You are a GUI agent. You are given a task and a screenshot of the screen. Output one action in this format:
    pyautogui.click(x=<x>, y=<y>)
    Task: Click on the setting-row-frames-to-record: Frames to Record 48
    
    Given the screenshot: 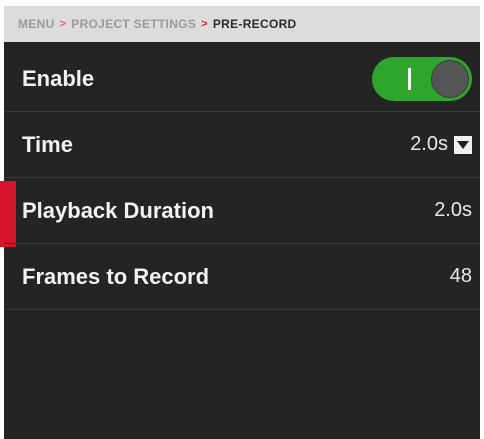 What is the action you would take?
    pyautogui.click(x=242, y=277)
    